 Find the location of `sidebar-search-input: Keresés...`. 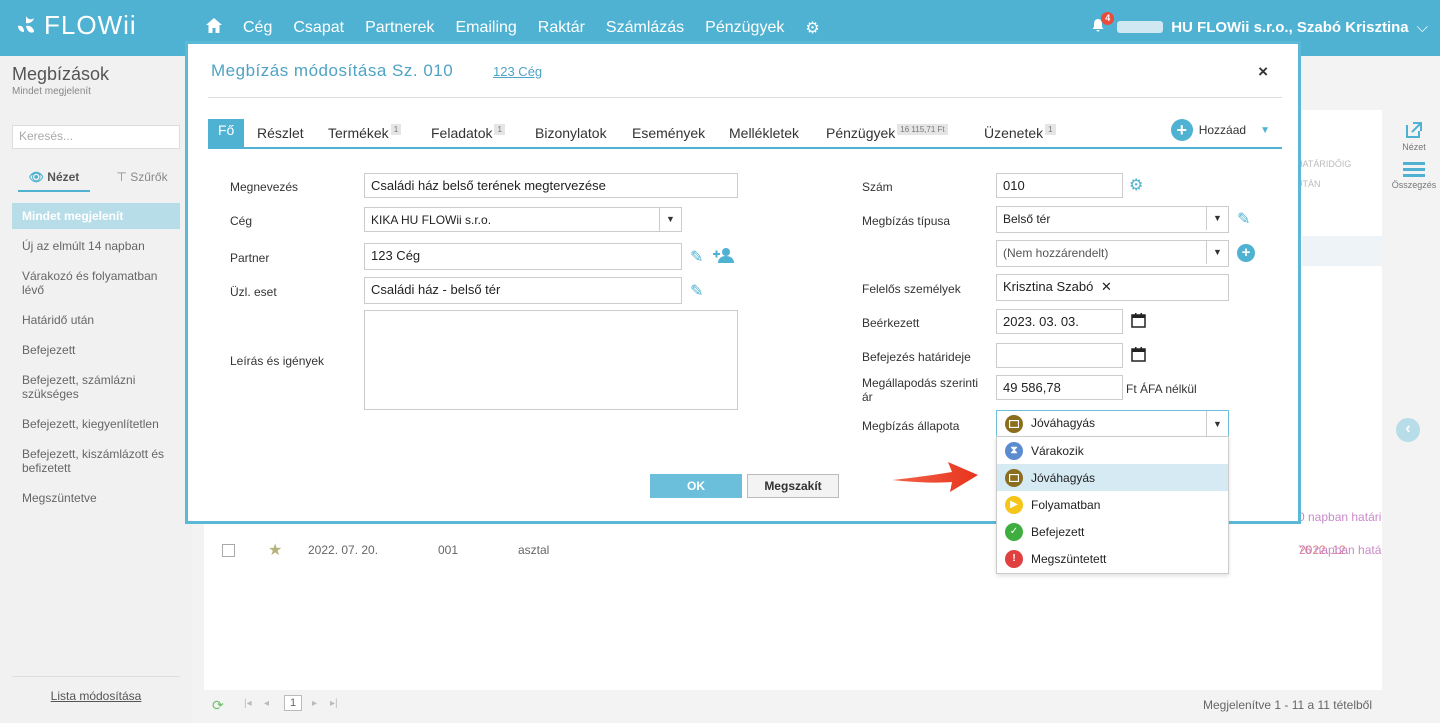

sidebar-search-input: Keresés... is located at coordinates (96, 137).